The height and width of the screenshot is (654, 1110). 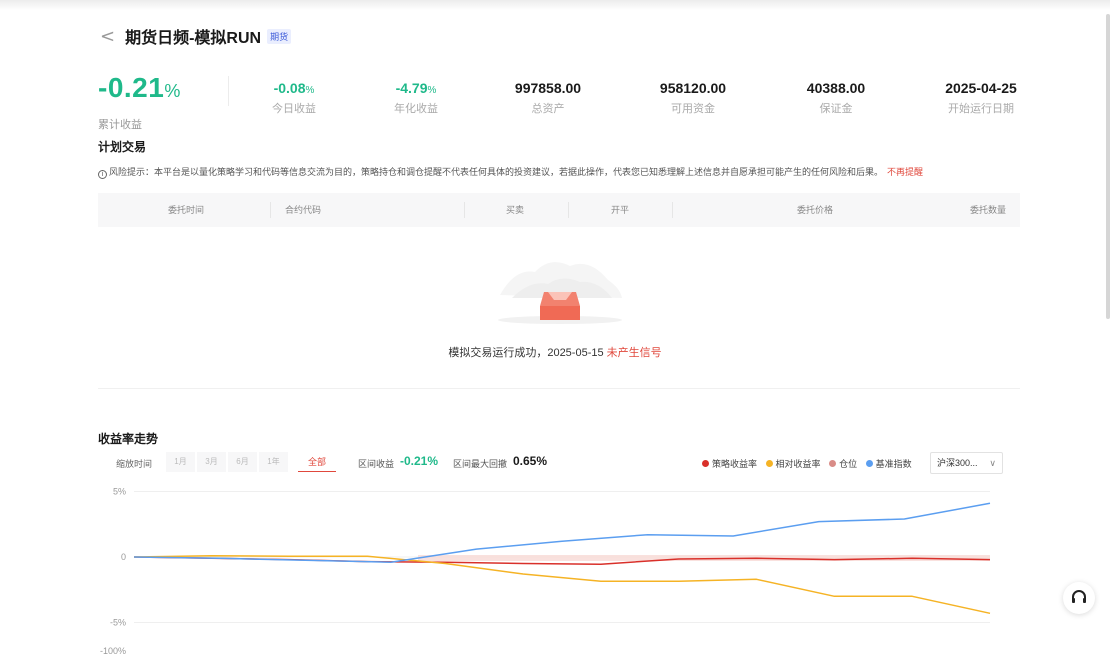 I want to click on col-order-quantity: 委托数量, so click(x=988, y=210).